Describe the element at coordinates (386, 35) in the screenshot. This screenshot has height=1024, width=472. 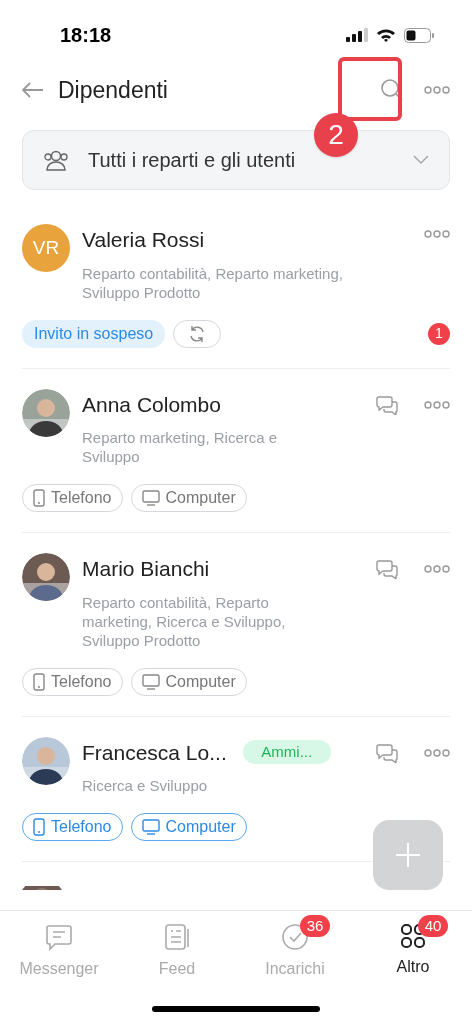
I see `wifi-icon` at that location.